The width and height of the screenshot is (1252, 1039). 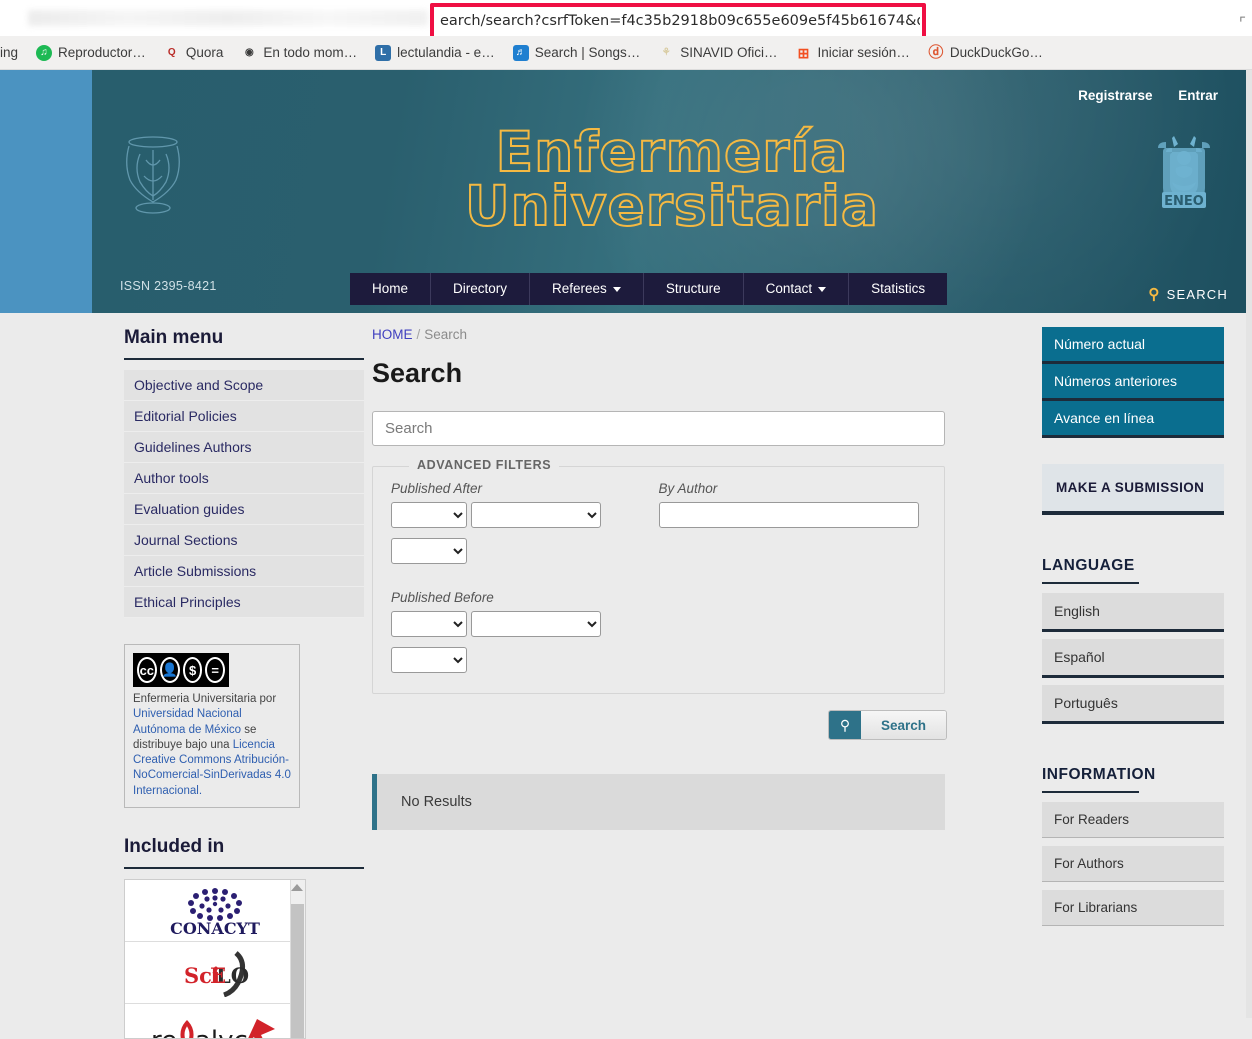 I want to click on cc-link-unam: Universidad Nacional Autónoma de México, so click(x=187, y=721).